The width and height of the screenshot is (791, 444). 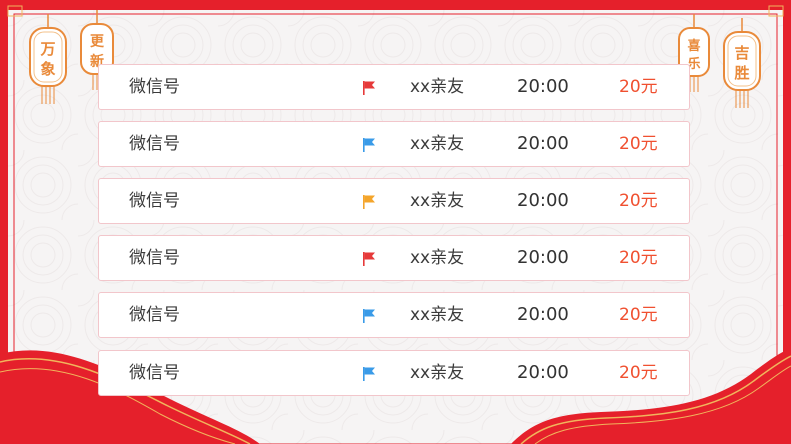 I want to click on lantern-char: 吉, so click(x=741, y=53).